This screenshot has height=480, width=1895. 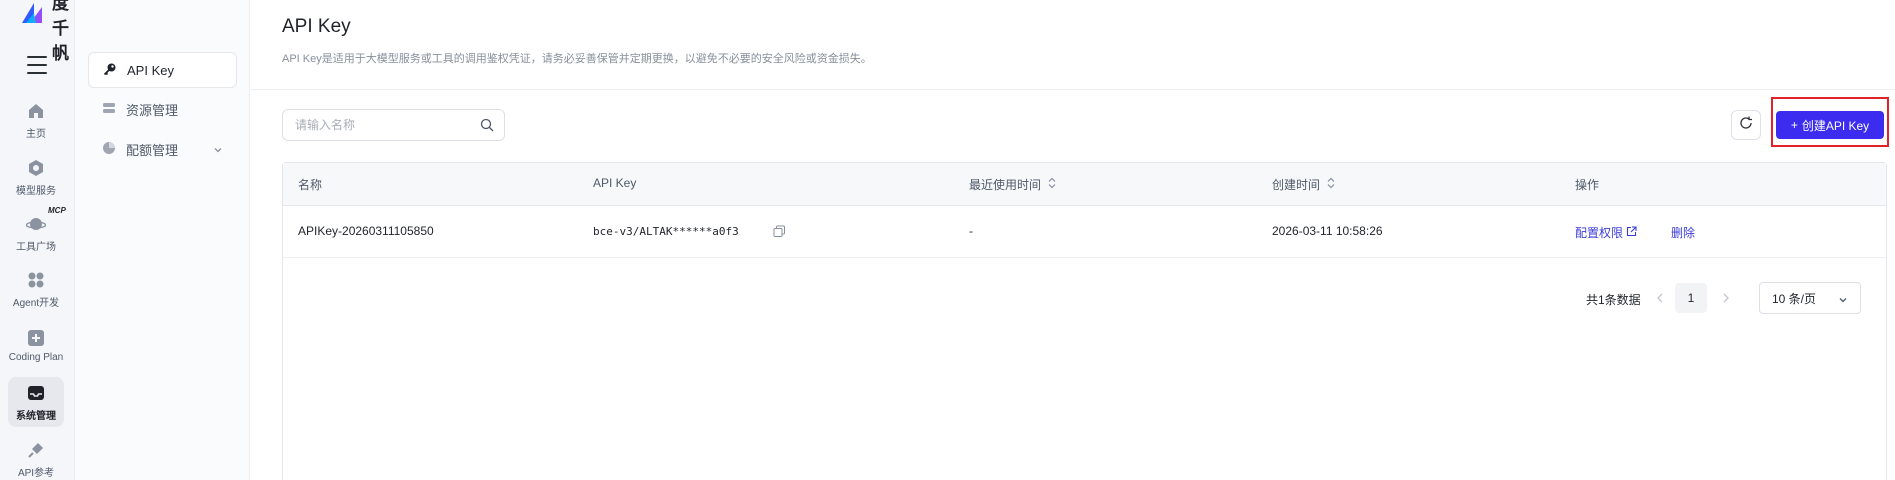 I want to click on database-icon, so click(x=109, y=109).